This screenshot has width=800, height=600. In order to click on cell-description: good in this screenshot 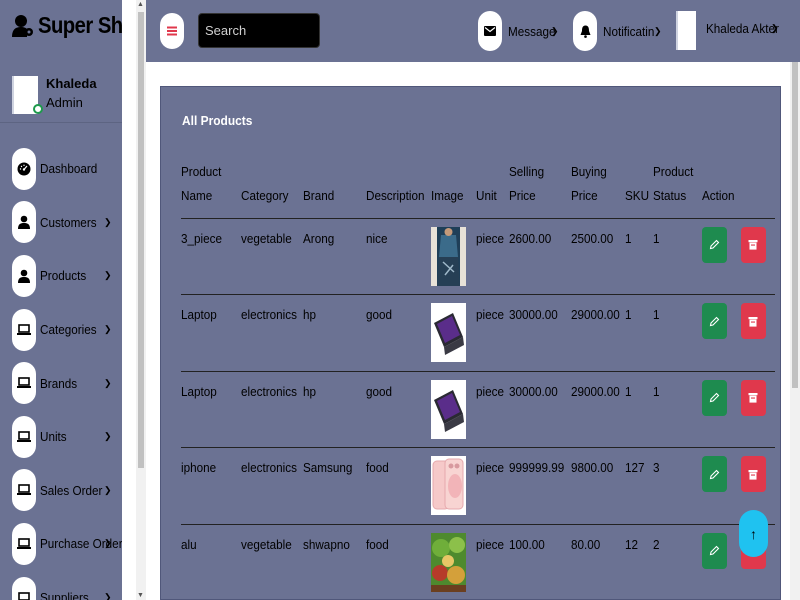, I will do `click(379, 391)`.